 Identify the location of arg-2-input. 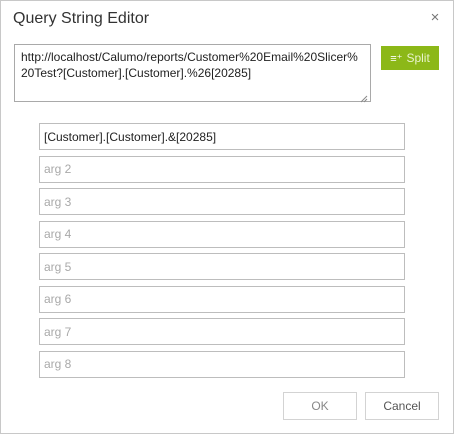
(222, 169).